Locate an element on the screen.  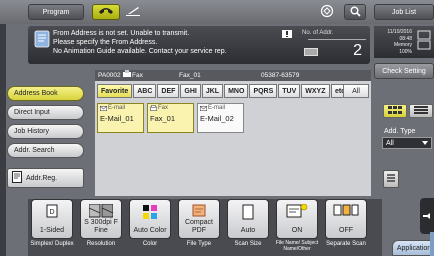
file-type-value: Compact PDF is located at coordinates (198, 226).